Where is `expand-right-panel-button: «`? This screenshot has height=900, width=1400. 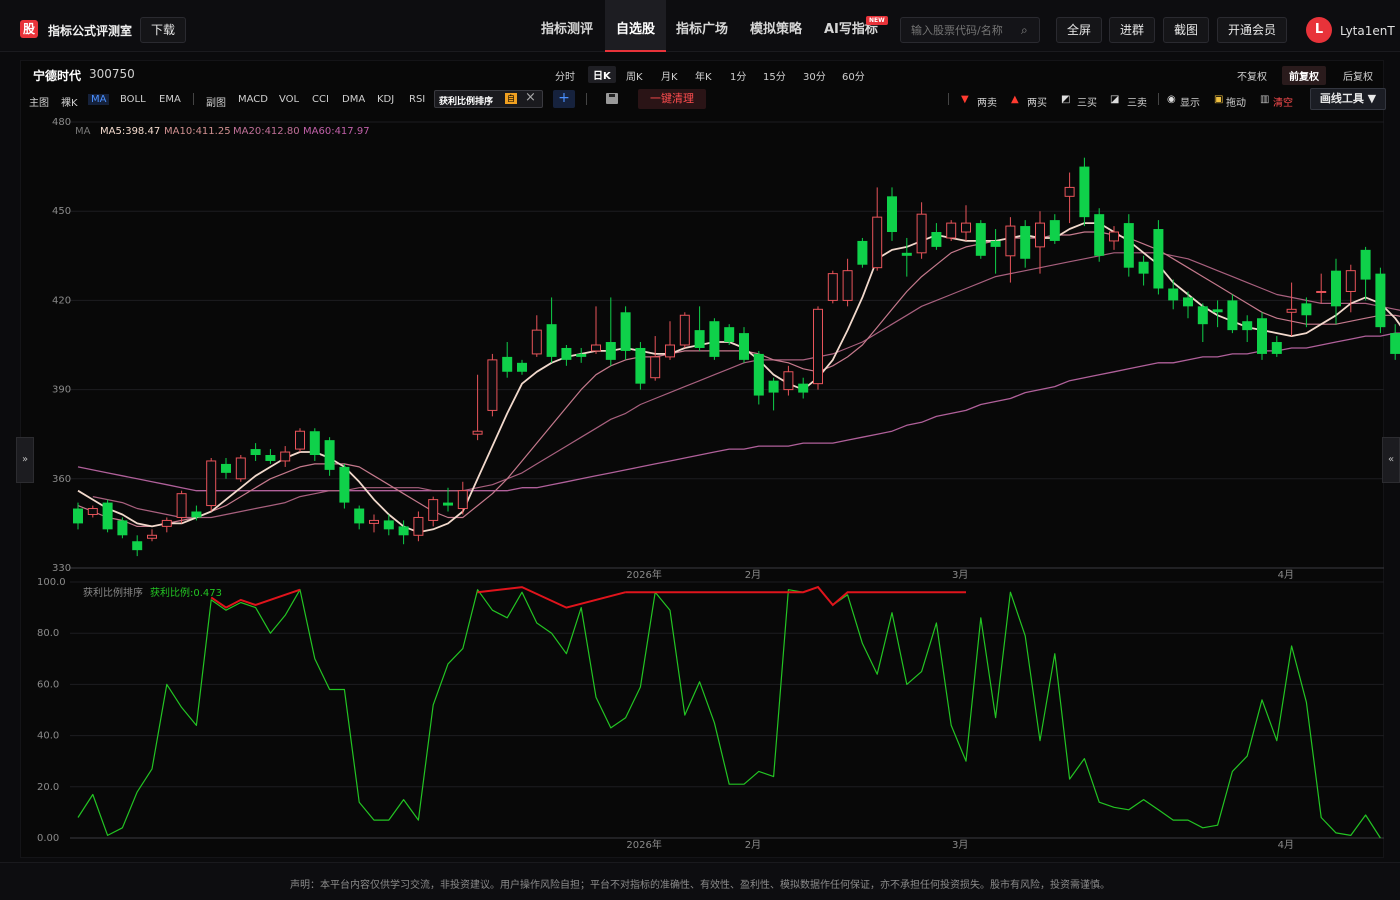 expand-right-panel-button: « is located at coordinates (1391, 460).